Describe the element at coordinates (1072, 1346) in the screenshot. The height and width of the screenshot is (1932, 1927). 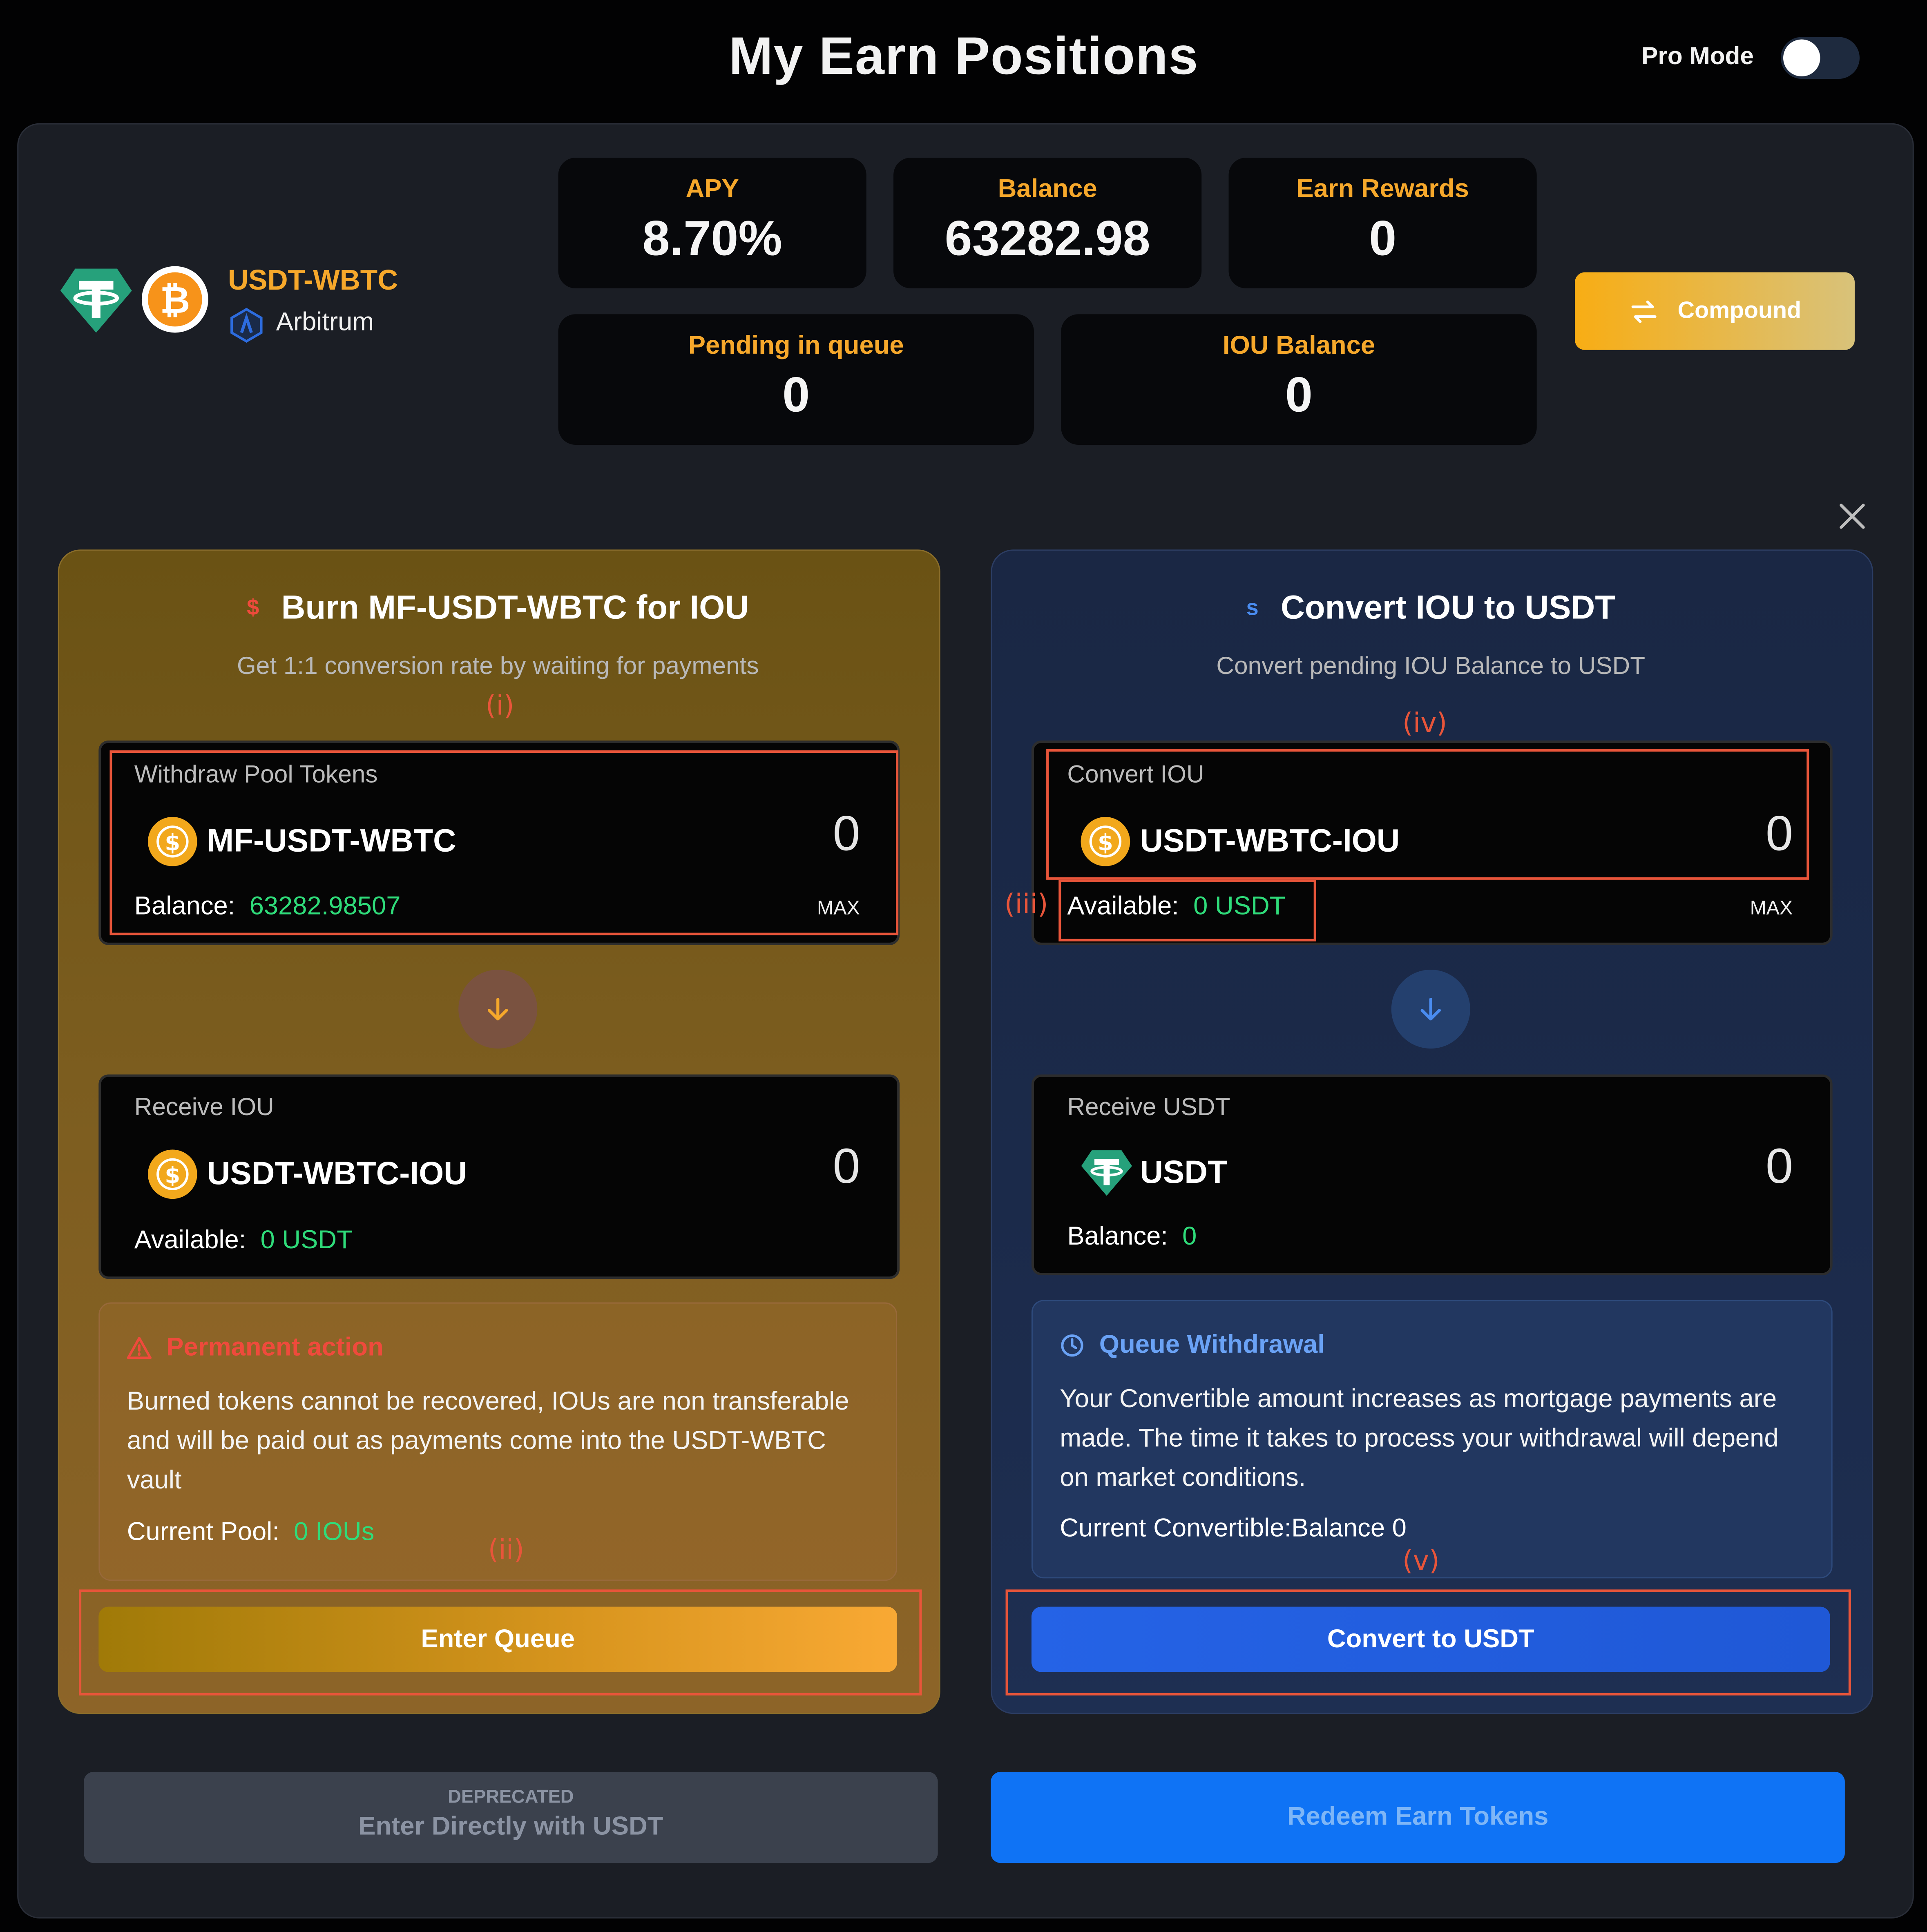
I see `clock-icon` at that location.